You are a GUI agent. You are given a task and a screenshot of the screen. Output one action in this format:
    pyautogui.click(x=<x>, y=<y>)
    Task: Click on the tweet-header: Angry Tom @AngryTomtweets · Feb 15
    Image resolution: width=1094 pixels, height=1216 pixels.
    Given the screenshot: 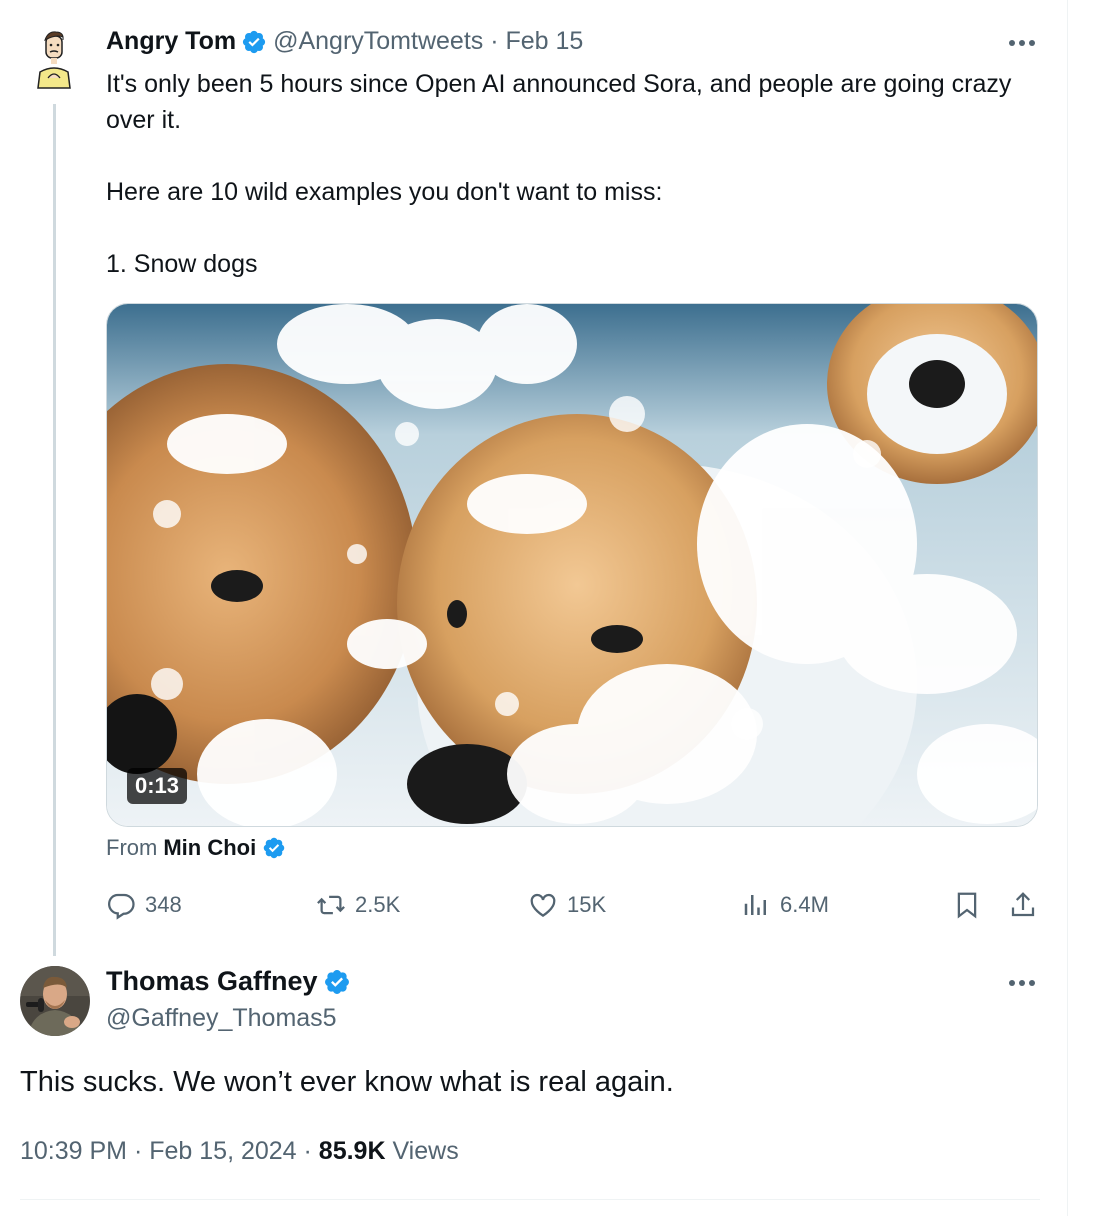 What is the action you would take?
    pyautogui.click(x=344, y=41)
    